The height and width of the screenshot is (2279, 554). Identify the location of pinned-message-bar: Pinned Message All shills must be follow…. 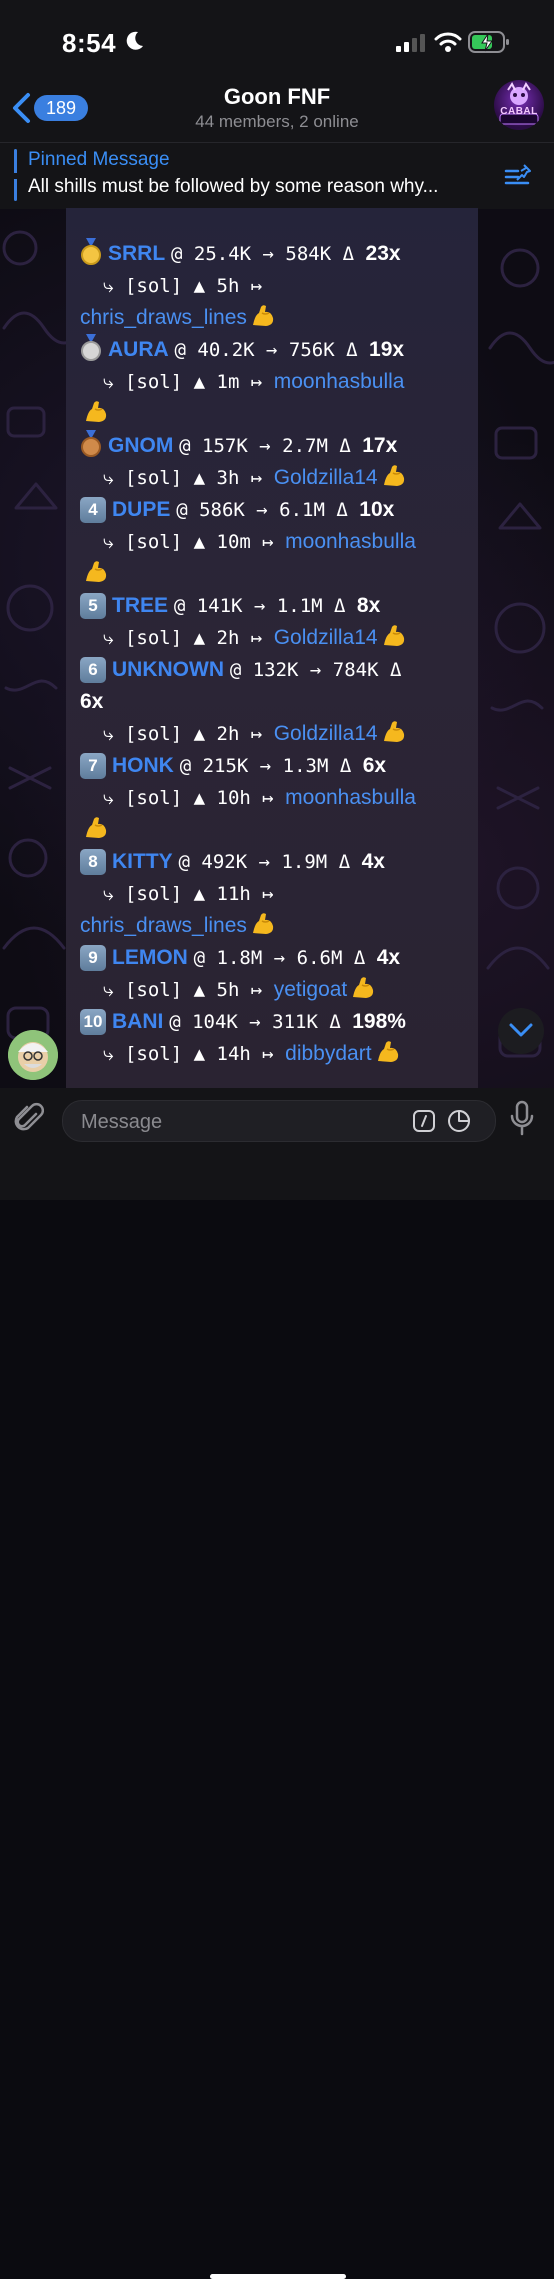
(277, 175).